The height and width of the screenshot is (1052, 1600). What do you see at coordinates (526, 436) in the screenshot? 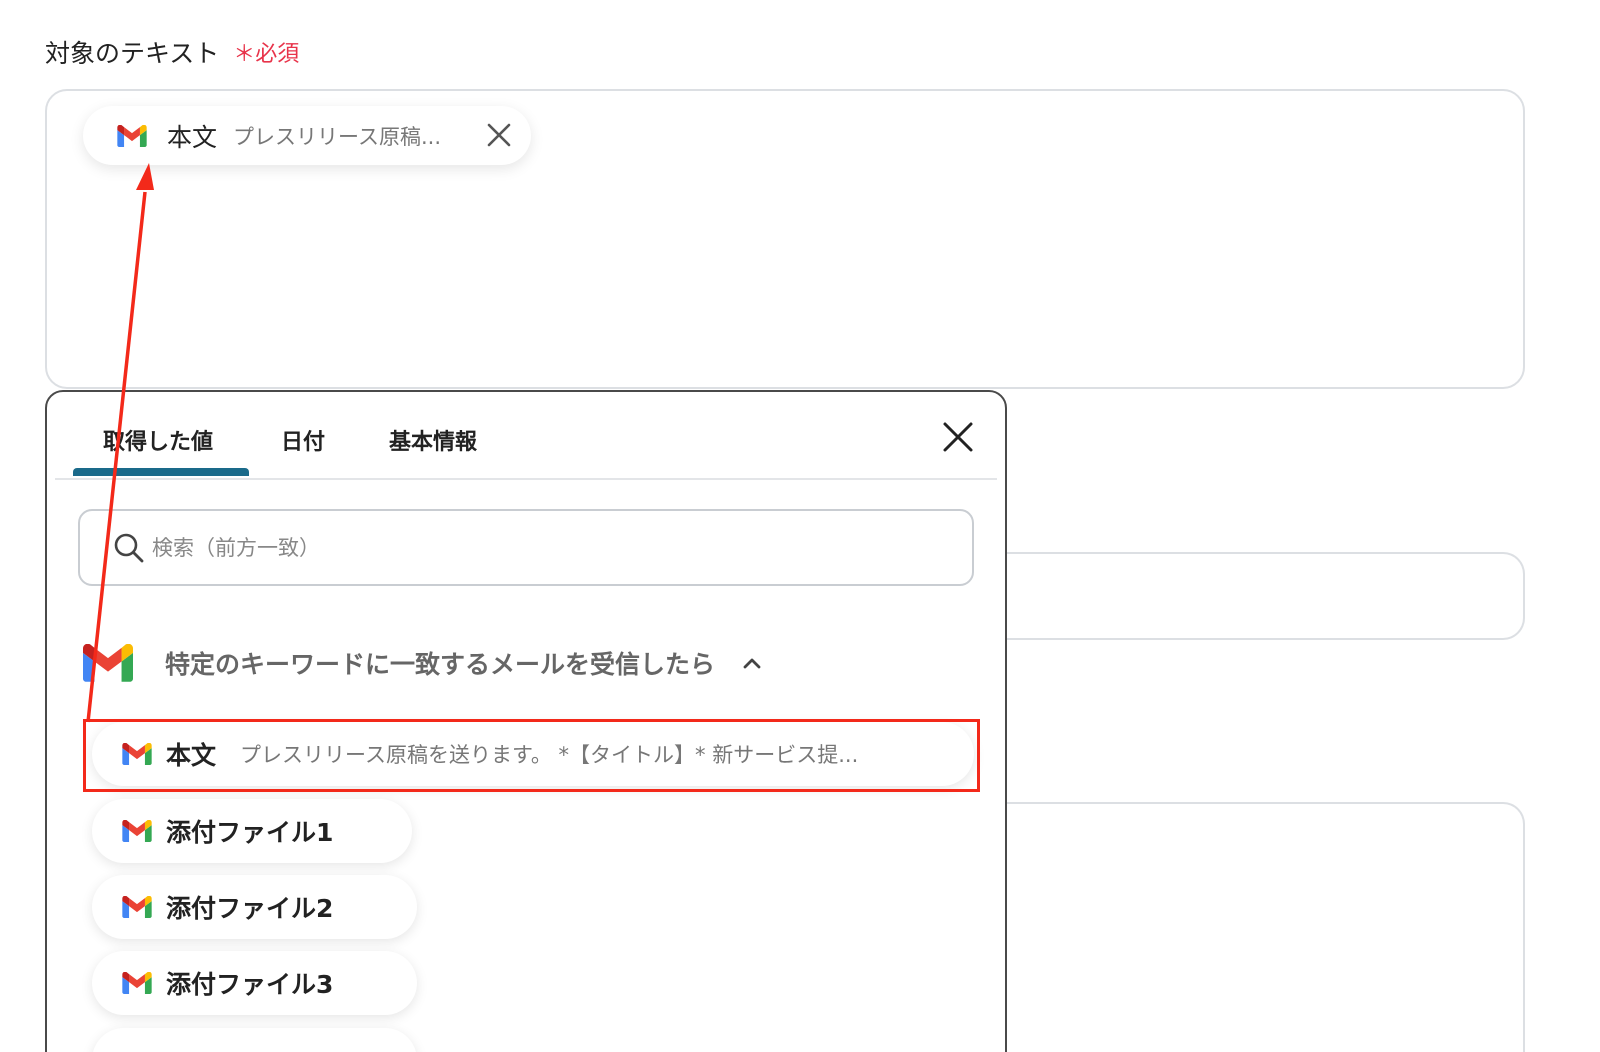
I see `tab-bar: 取得した値 日付 基本情報` at bounding box center [526, 436].